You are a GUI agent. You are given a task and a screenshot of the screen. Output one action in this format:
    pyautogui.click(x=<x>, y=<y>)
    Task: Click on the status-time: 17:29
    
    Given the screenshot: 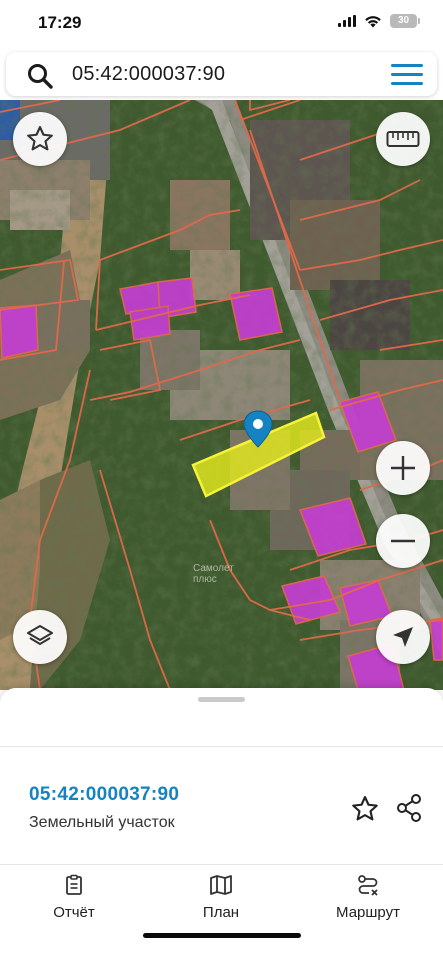 What is the action you would take?
    pyautogui.click(x=60, y=22)
    